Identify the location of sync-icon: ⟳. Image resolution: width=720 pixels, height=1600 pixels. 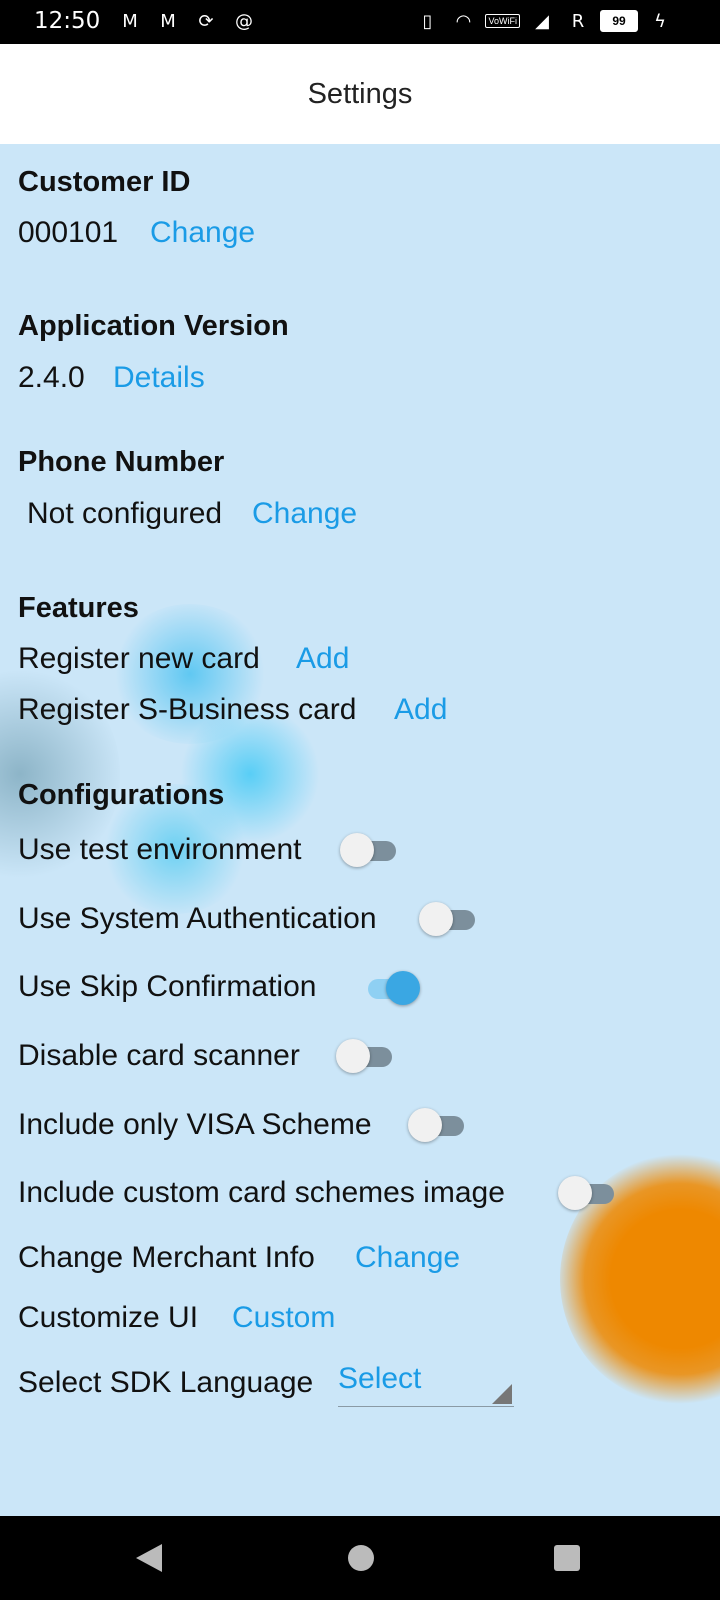
(206, 21).